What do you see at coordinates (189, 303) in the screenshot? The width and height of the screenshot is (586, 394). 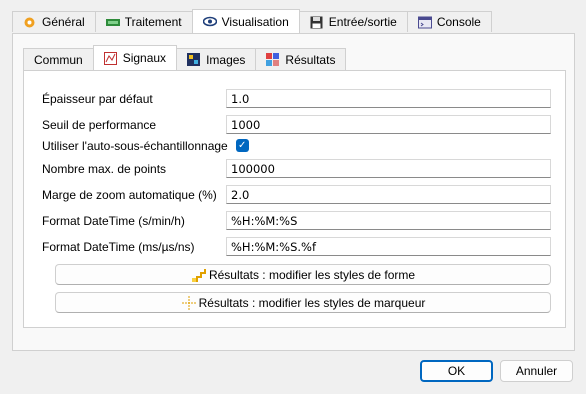 I see `marker-crosshair-icon` at bounding box center [189, 303].